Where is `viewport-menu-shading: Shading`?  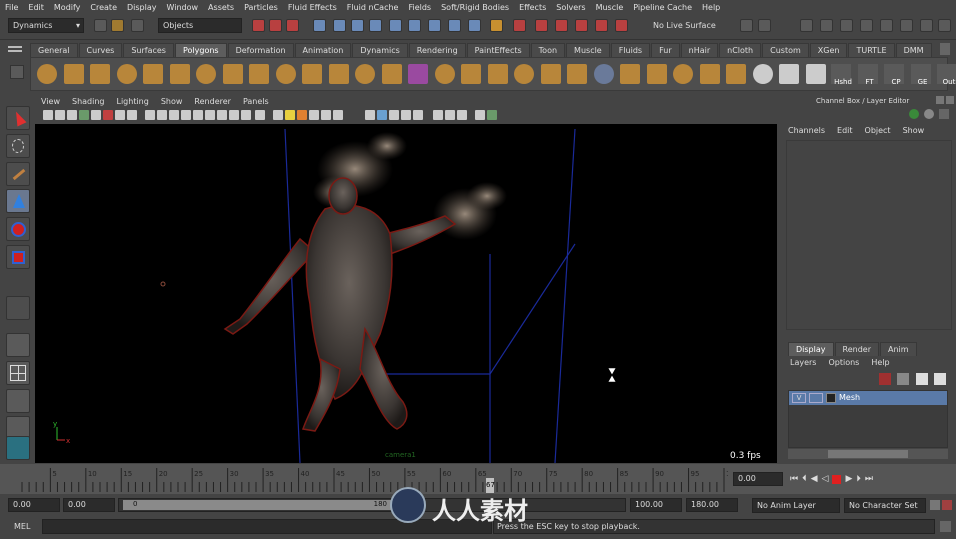
viewport-menu-shading: Shading is located at coordinates (88, 101).